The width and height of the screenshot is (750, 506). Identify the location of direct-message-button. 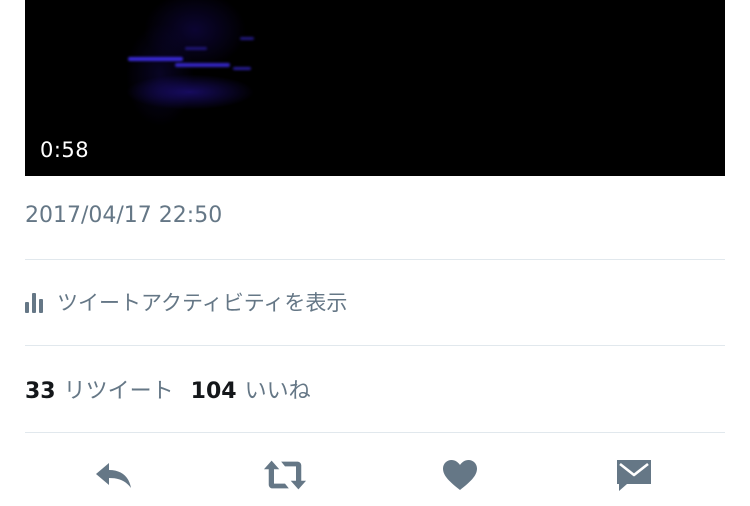
(634, 475).